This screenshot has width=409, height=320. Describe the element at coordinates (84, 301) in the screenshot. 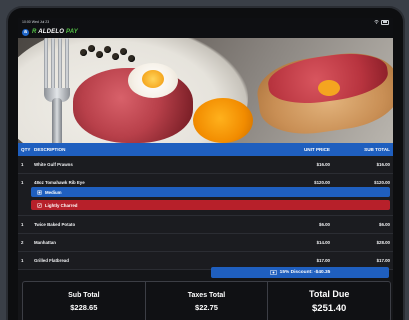

I see `subtotal-box: Sub Total $228.65` at that location.